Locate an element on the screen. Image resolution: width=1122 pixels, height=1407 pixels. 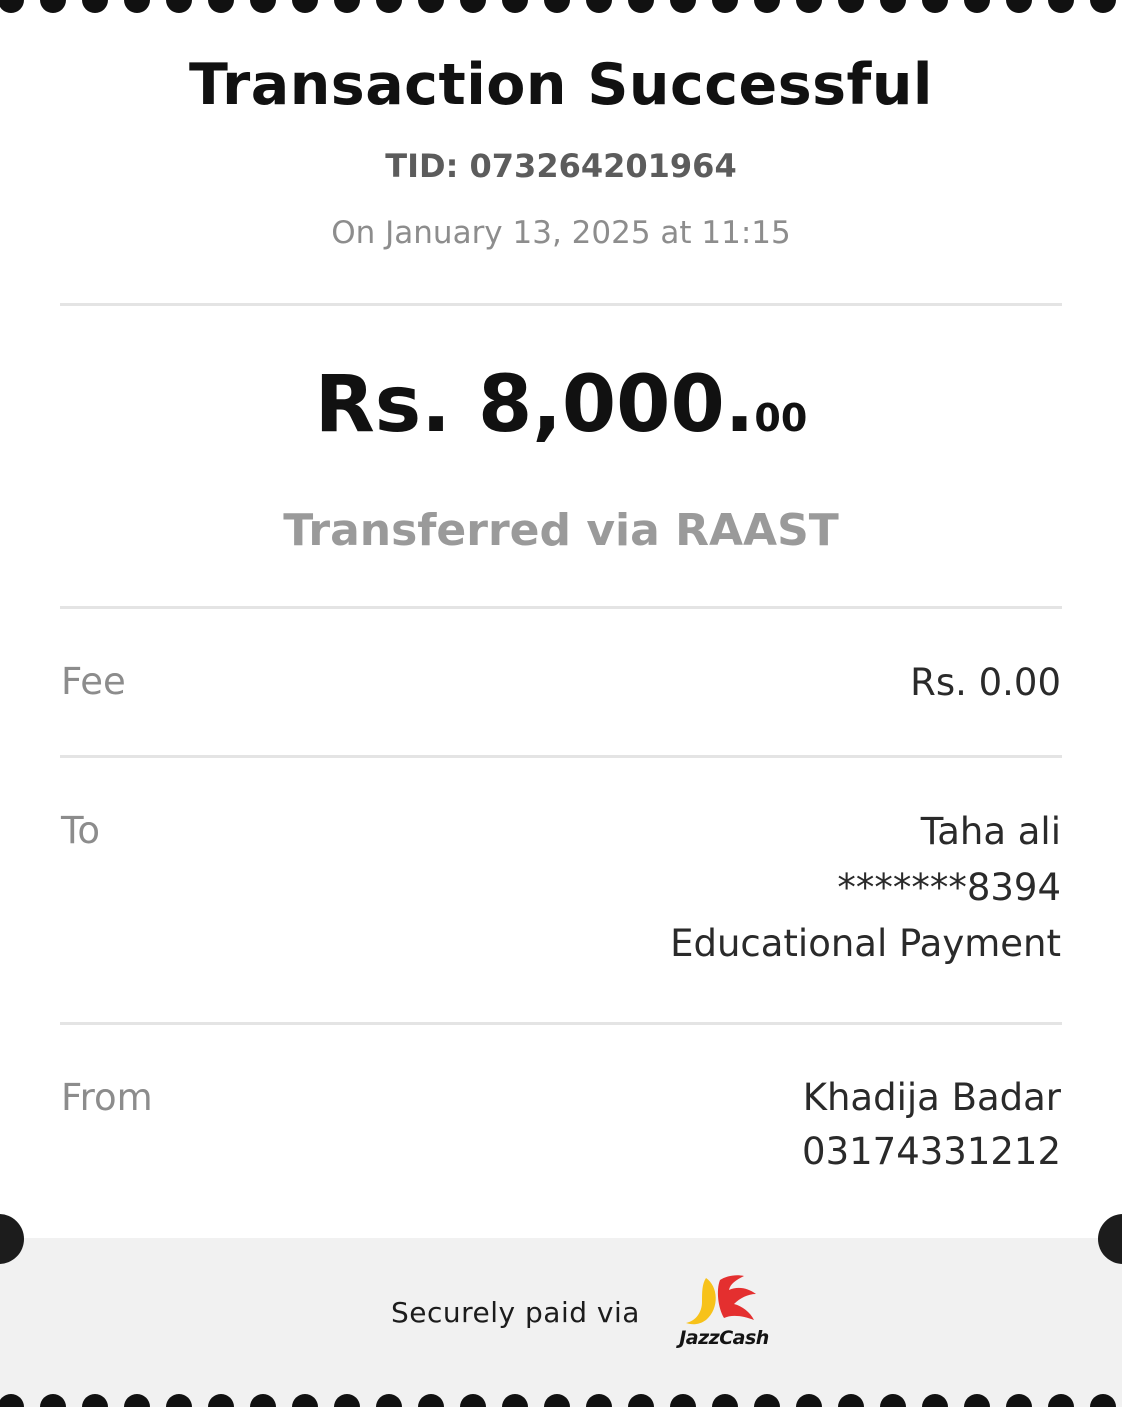
fee-value: Rs. 0.00 is located at coordinates (985, 682).